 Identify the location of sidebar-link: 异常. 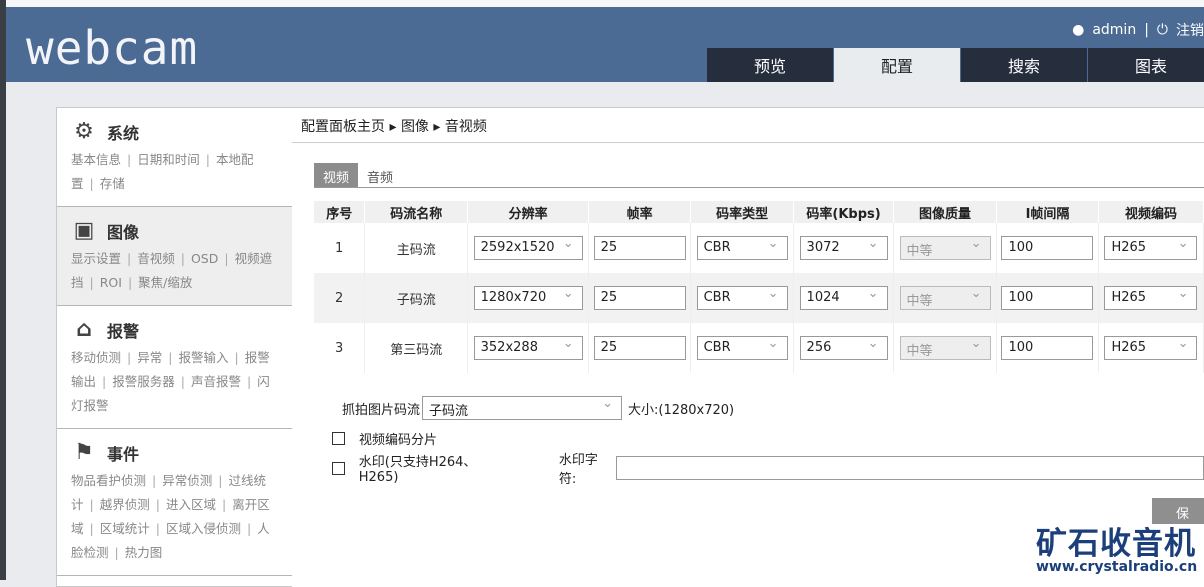
(149, 357).